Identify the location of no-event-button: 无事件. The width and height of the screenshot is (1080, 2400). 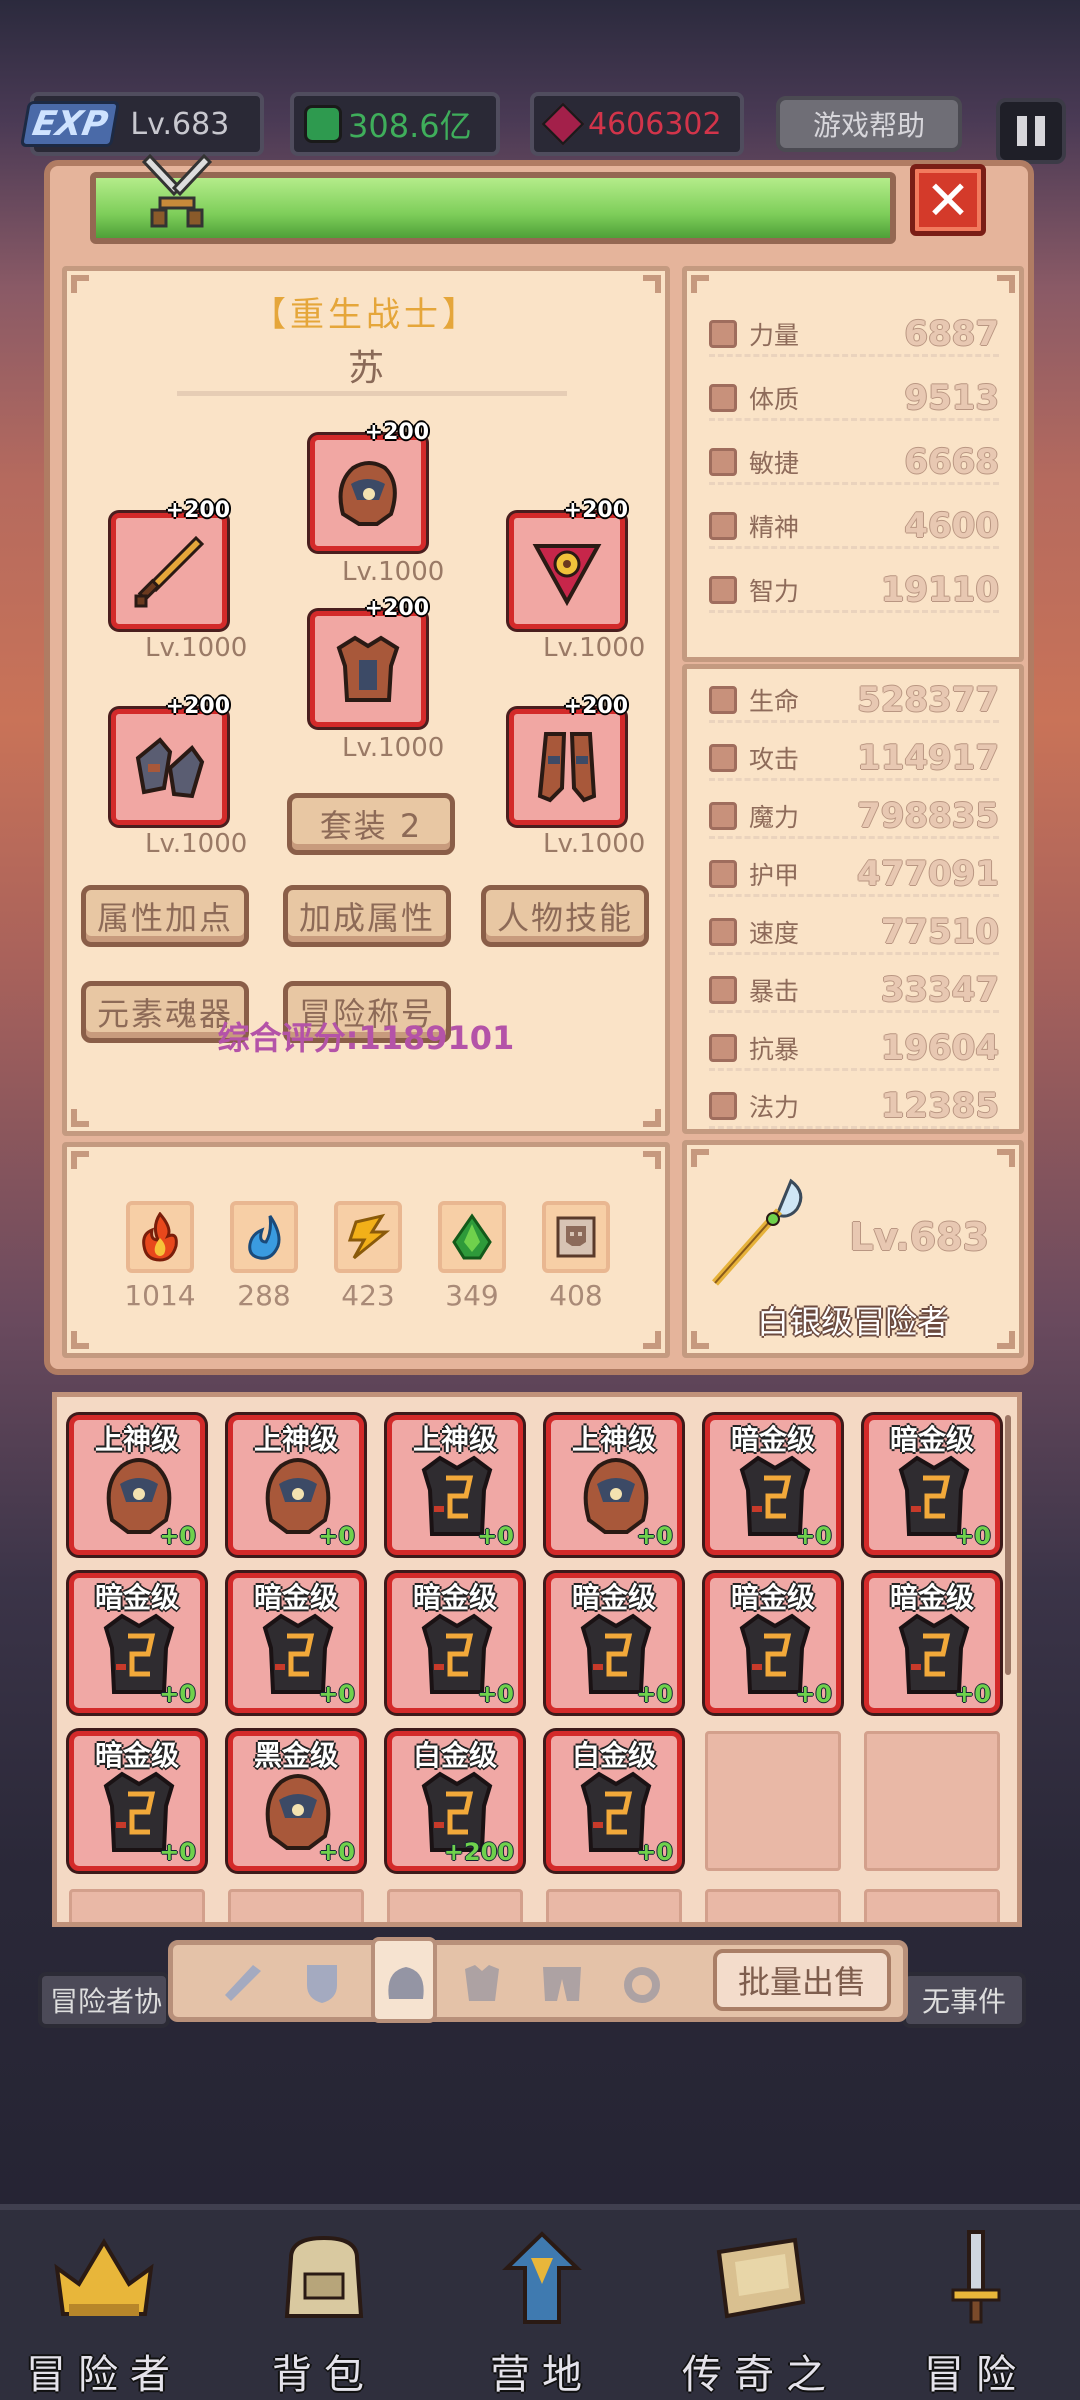
(964, 2000).